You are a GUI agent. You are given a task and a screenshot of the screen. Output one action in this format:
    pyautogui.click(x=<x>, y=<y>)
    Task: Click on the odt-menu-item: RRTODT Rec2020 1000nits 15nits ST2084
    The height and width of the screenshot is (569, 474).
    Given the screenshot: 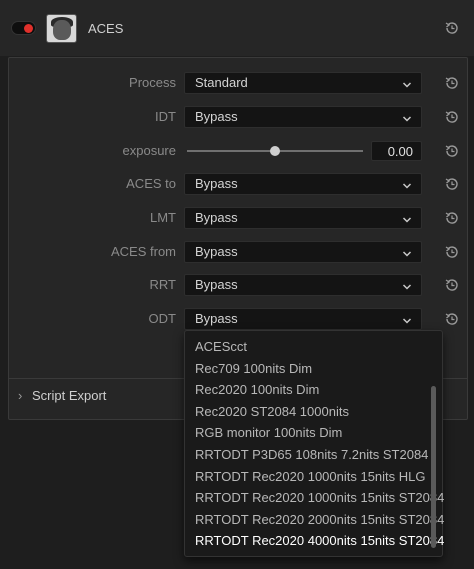 What is the action you would take?
    pyautogui.click(x=319, y=497)
    